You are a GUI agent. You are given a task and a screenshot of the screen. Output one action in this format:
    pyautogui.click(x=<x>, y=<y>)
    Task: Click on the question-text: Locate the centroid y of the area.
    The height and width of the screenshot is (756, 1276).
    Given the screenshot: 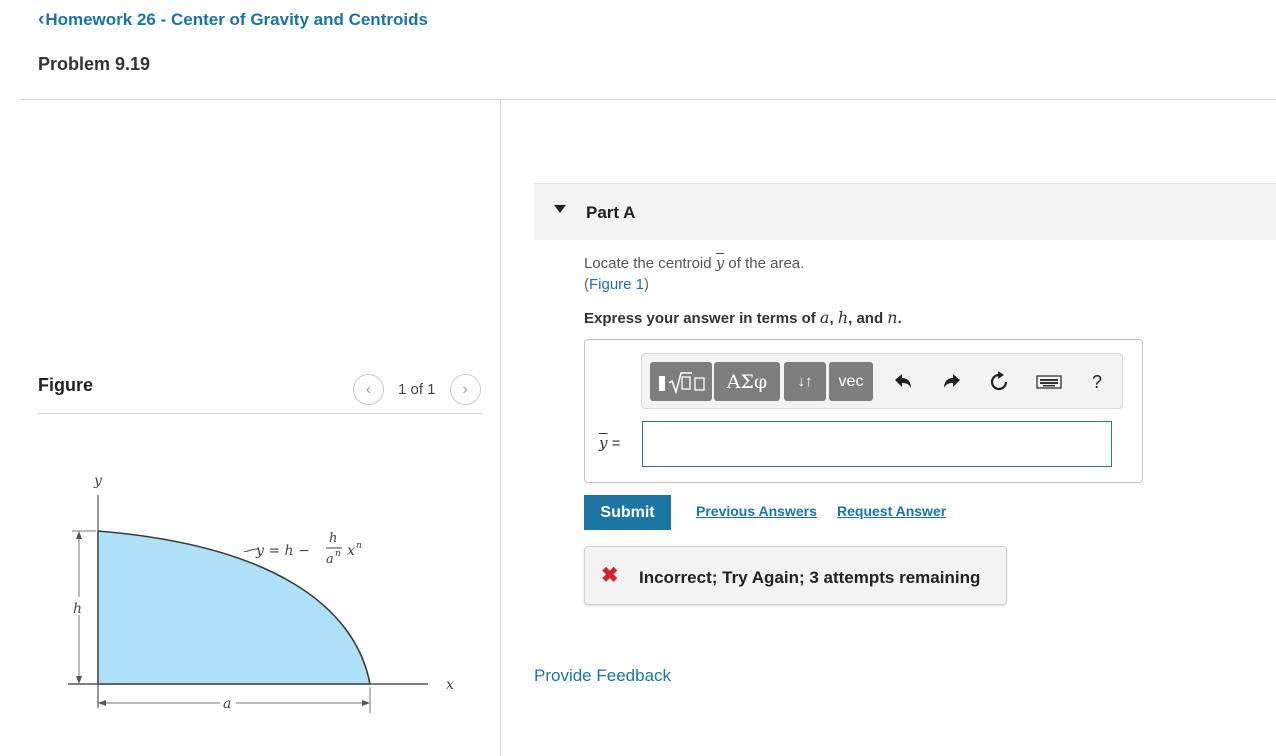 What is the action you would take?
    pyautogui.click(x=694, y=263)
    